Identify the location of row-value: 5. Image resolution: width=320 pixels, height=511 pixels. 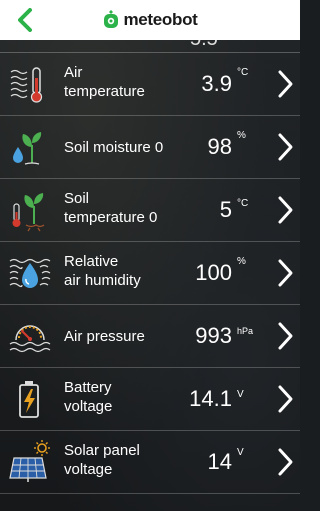
(225, 209).